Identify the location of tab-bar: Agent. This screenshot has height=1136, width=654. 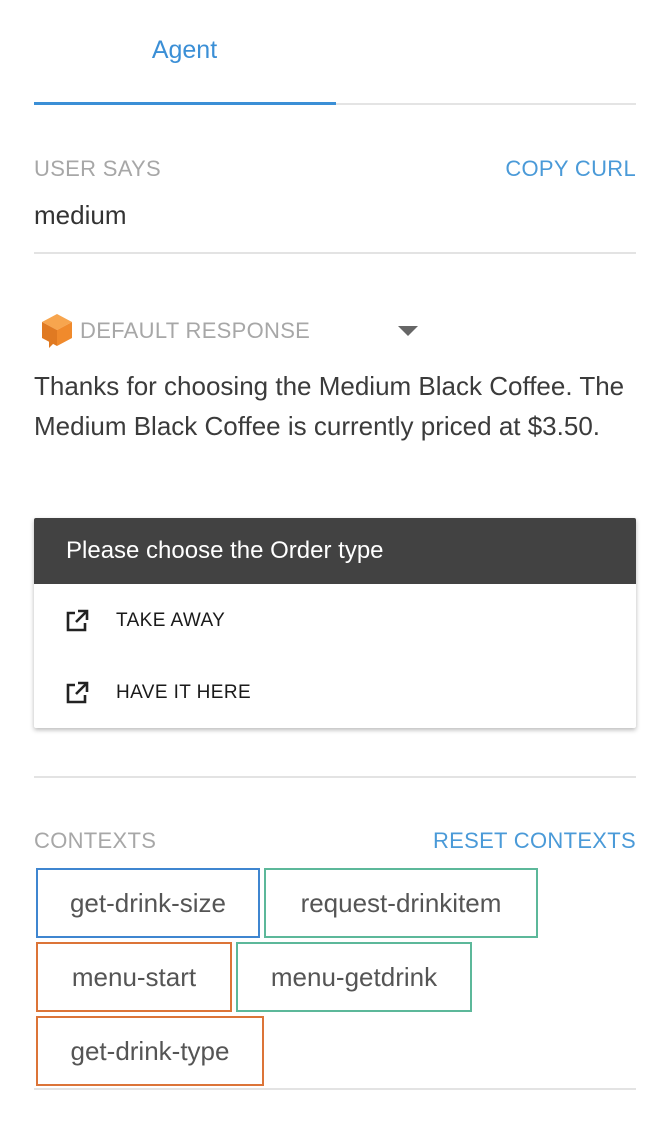
(335, 53).